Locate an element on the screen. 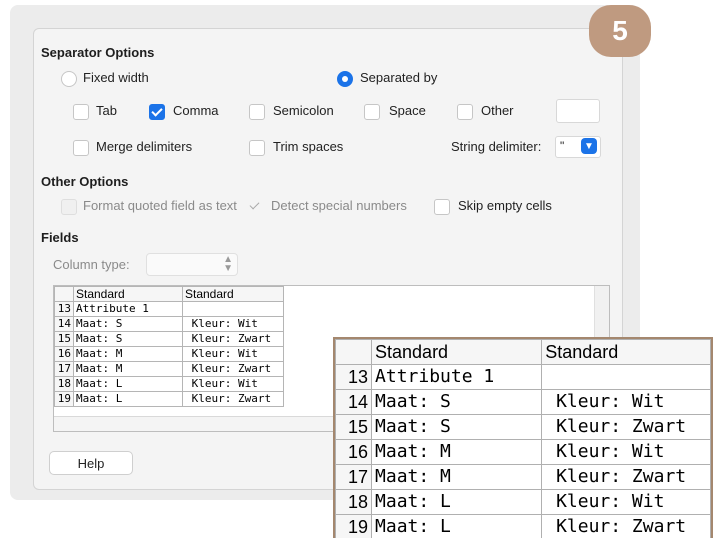 This screenshot has width=716, height=538. row-number: 18 is located at coordinates (64, 384).